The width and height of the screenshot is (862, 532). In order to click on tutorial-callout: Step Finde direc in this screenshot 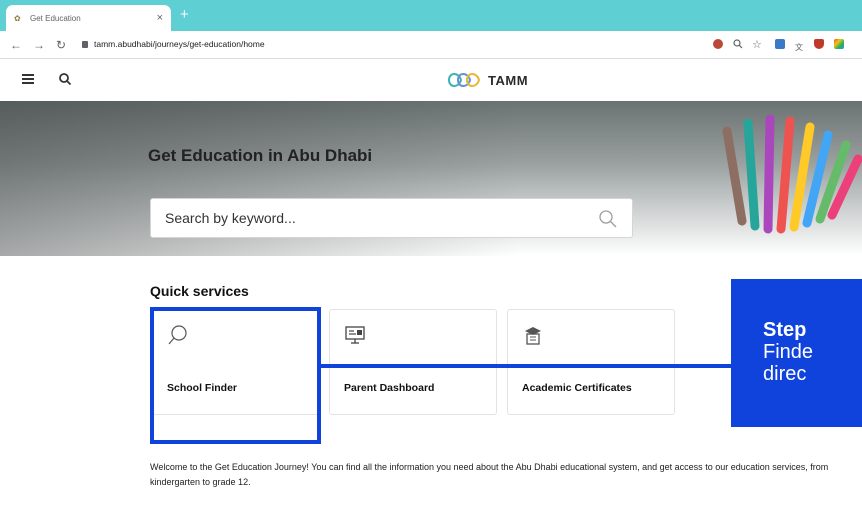, I will do `click(796, 353)`.